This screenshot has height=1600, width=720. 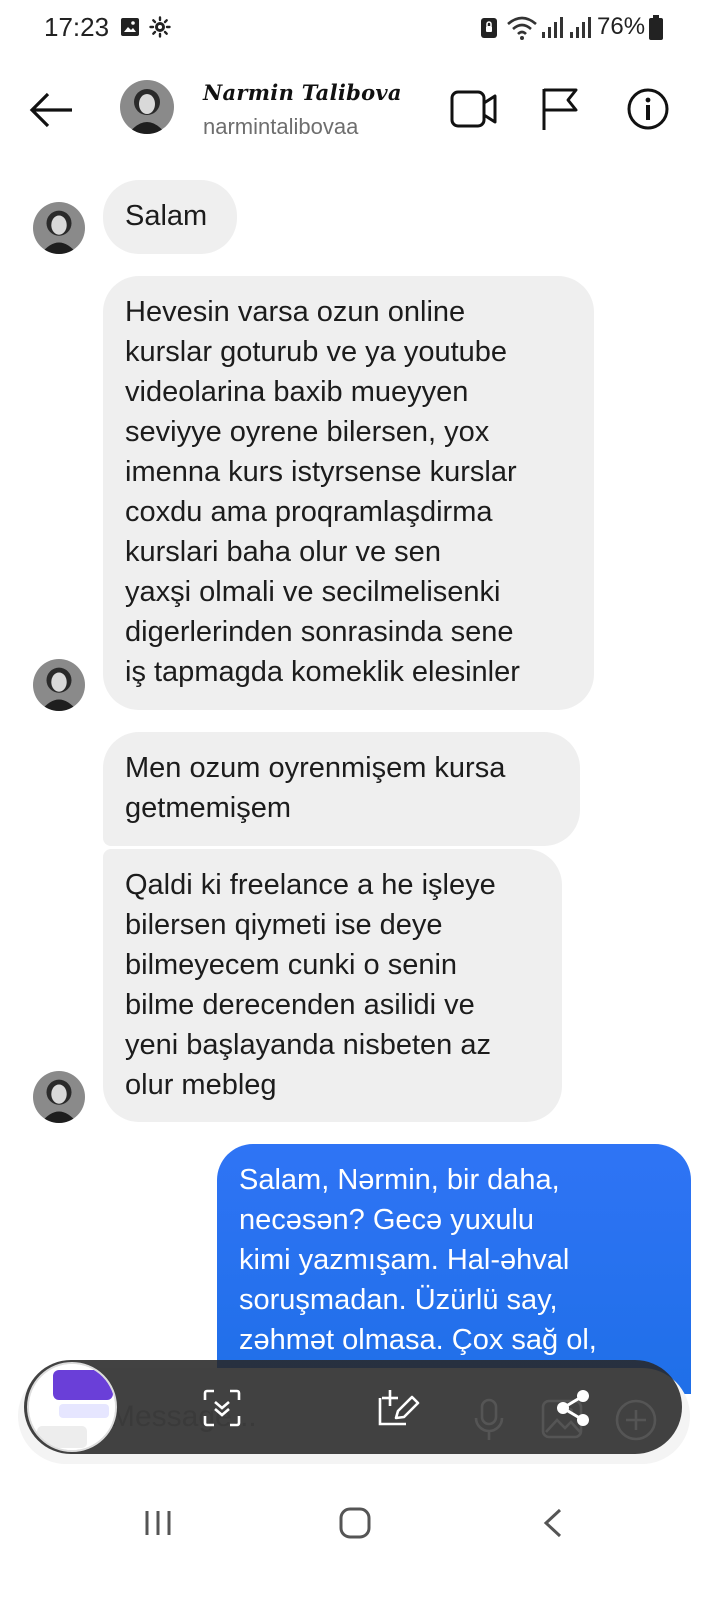 I want to click on message-text: olur mebleg, so click(x=201, y=1085).